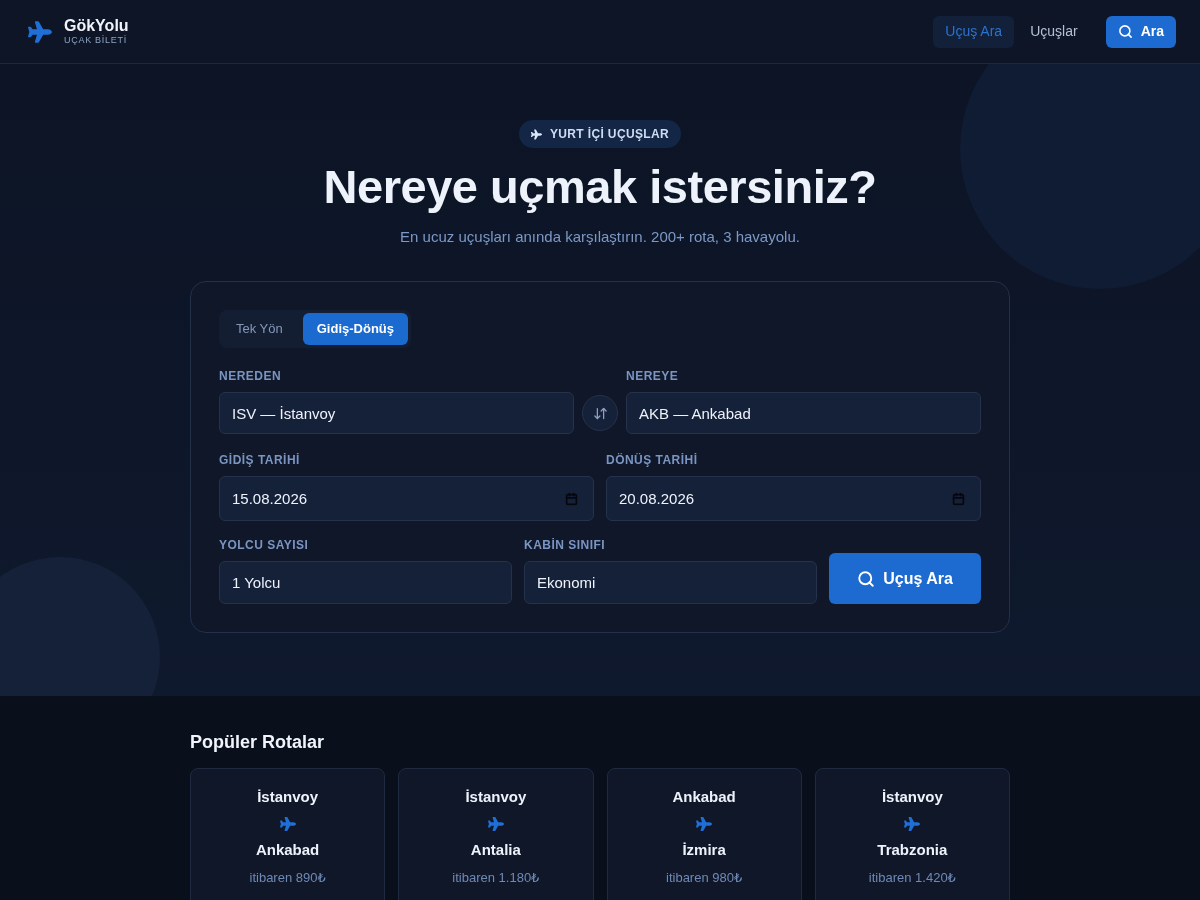 This screenshot has width=1200, height=900. What do you see at coordinates (704, 797) in the screenshot?
I see `origin-city: Ankabad` at bounding box center [704, 797].